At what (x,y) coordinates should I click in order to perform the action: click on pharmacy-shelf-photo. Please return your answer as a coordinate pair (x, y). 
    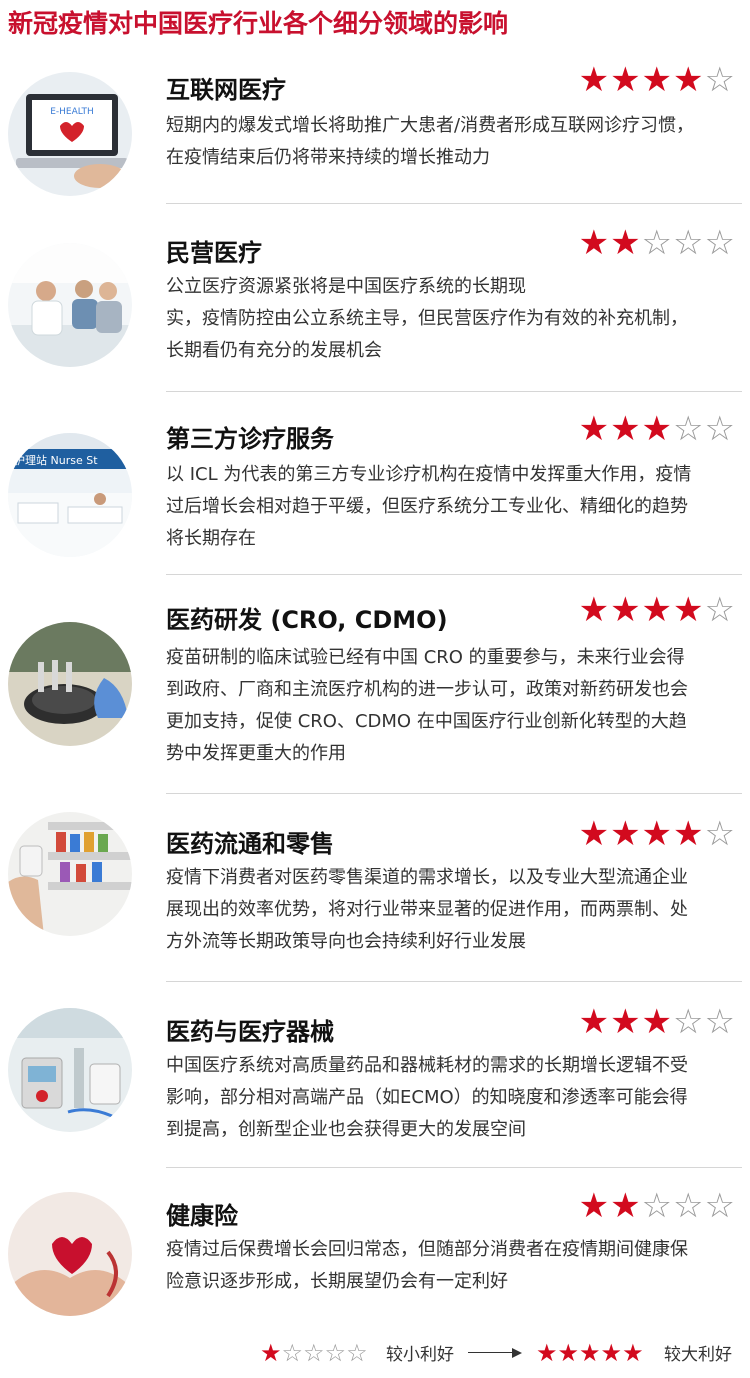
    Looking at the image, I should click on (70, 874).